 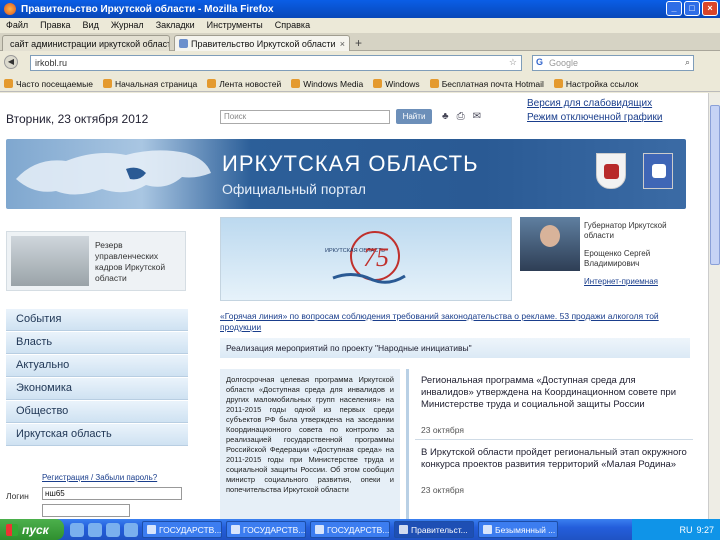 What do you see at coordinates (350, 163) in the screenshot?
I see `banner-title: ИРКУТСКАЯ ОБЛАСТЬ` at bounding box center [350, 163].